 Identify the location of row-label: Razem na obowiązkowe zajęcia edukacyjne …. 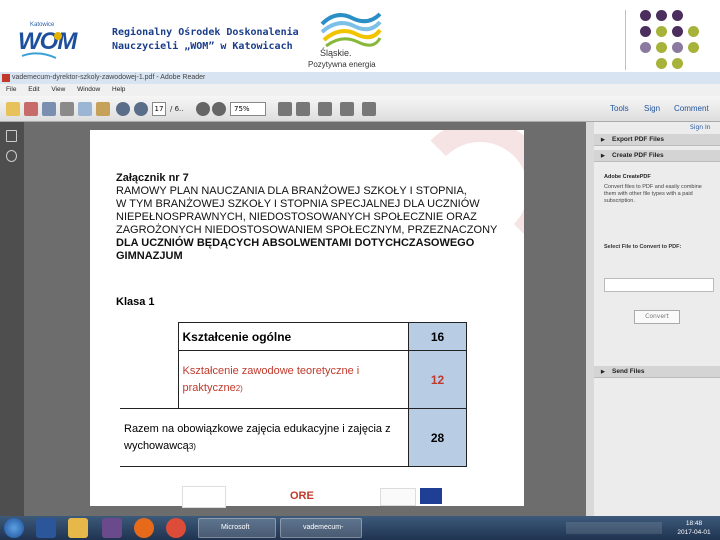
(264, 437).